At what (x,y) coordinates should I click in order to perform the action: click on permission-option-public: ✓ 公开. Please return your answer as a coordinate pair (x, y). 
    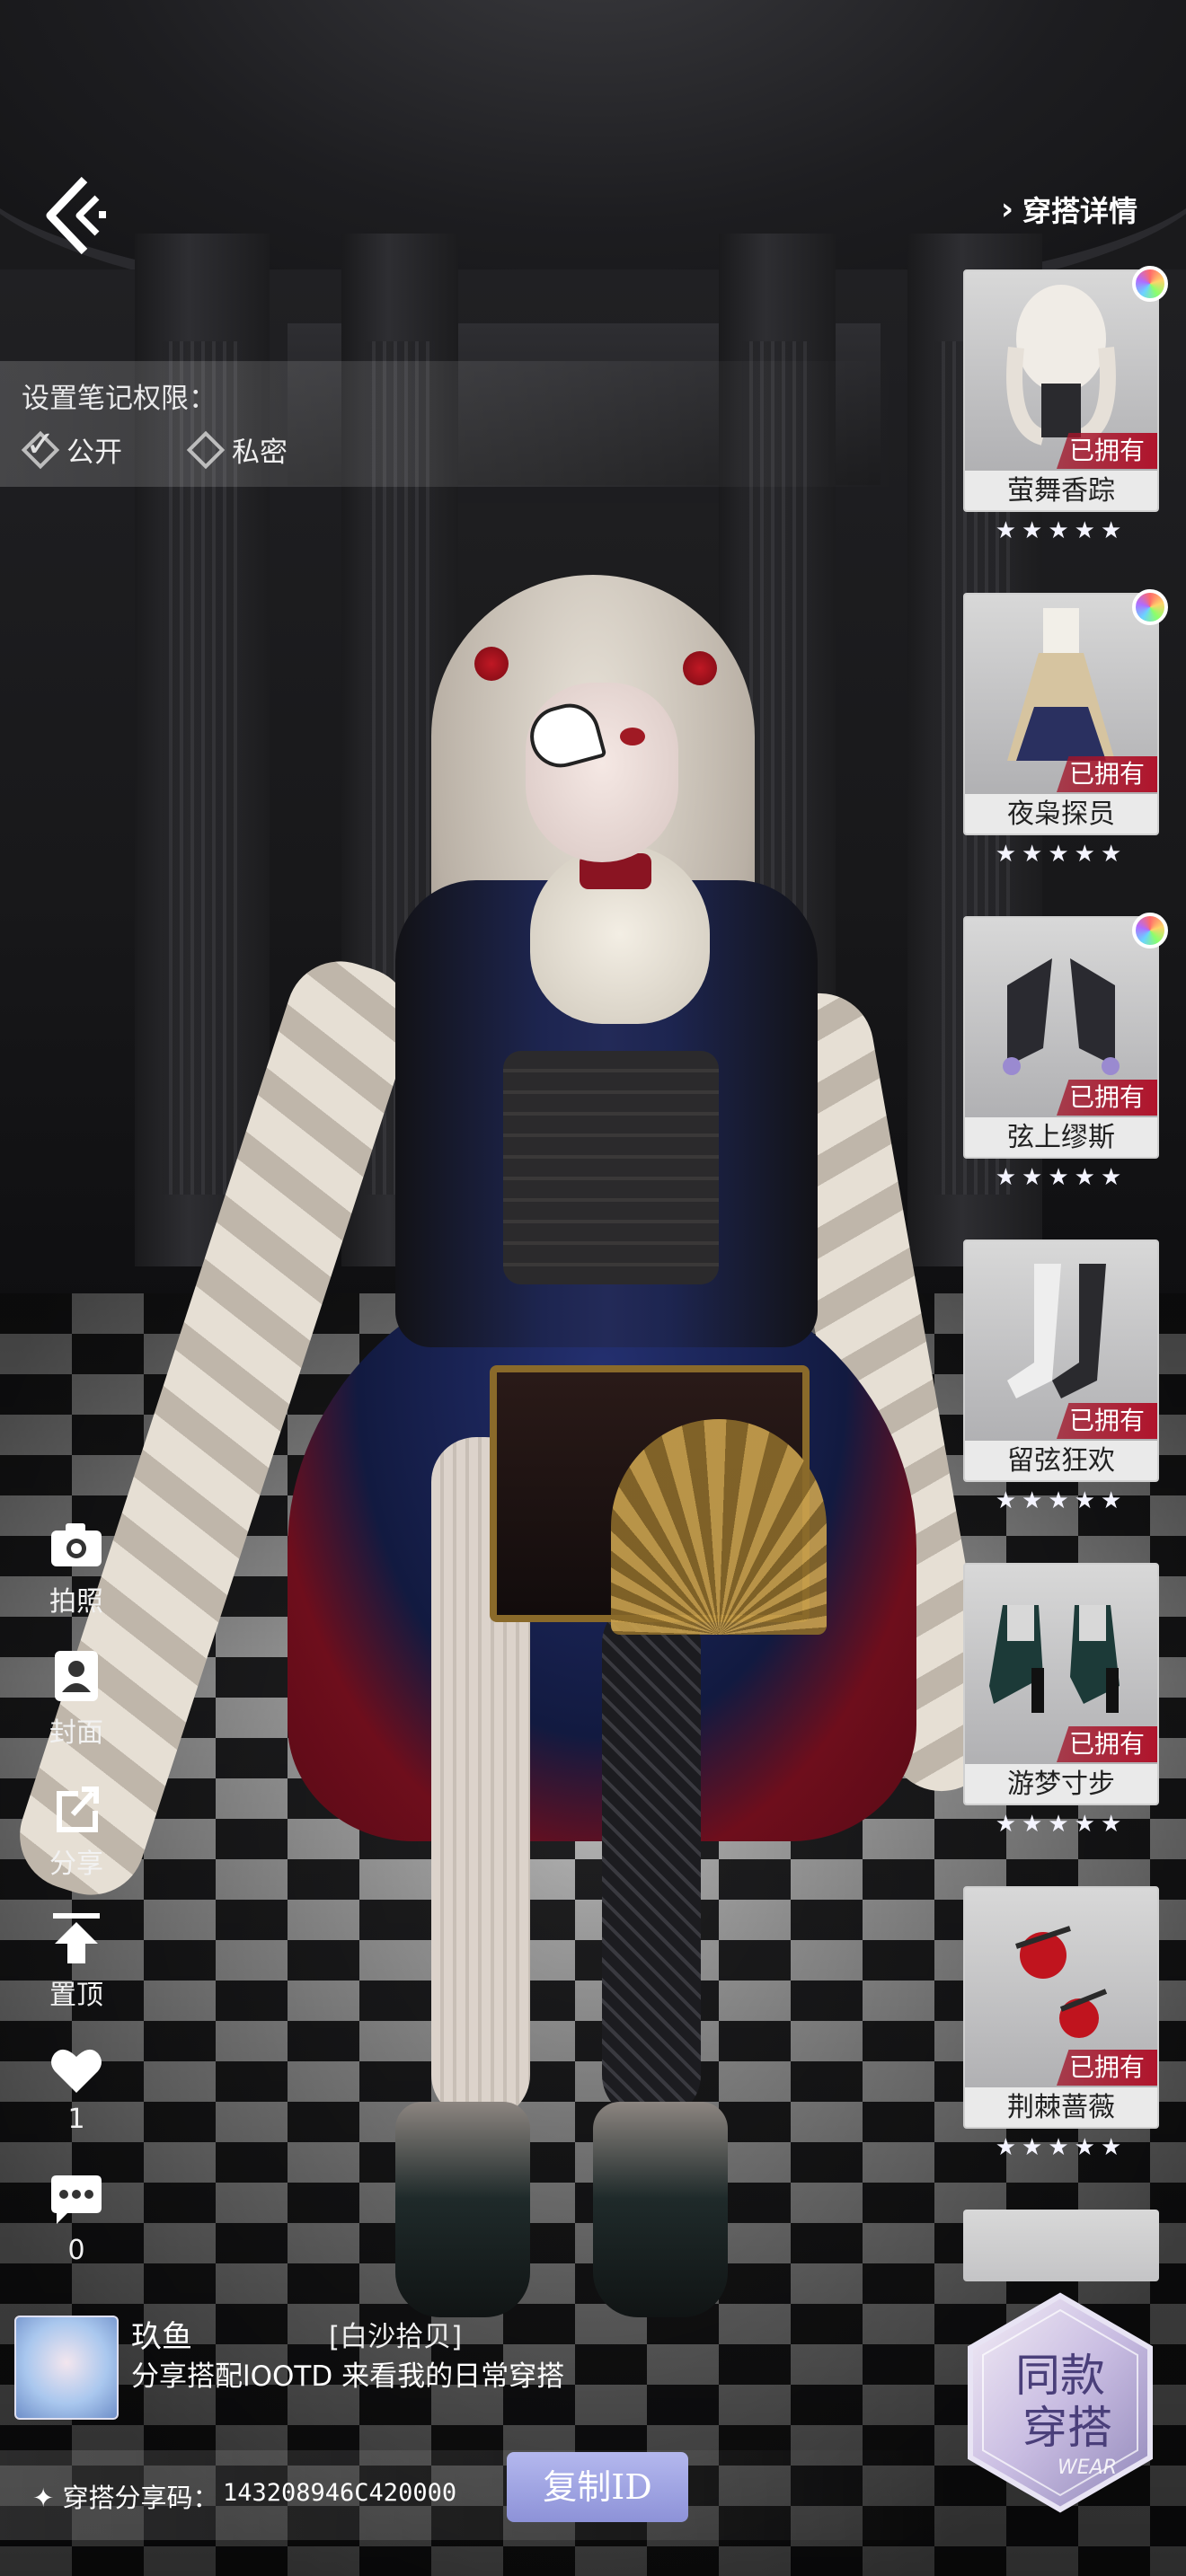
    Looking at the image, I should click on (71, 447).